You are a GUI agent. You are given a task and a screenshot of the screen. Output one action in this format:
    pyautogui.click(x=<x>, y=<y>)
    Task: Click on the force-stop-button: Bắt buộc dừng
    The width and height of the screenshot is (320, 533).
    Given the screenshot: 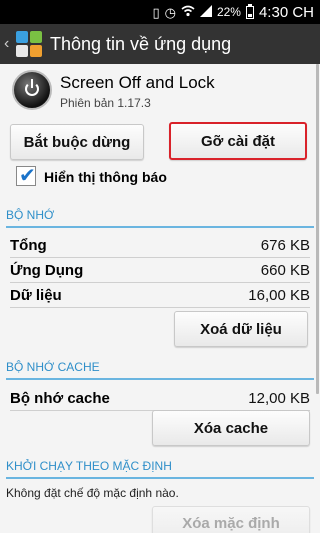 What is the action you would take?
    pyautogui.click(x=77, y=142)
    